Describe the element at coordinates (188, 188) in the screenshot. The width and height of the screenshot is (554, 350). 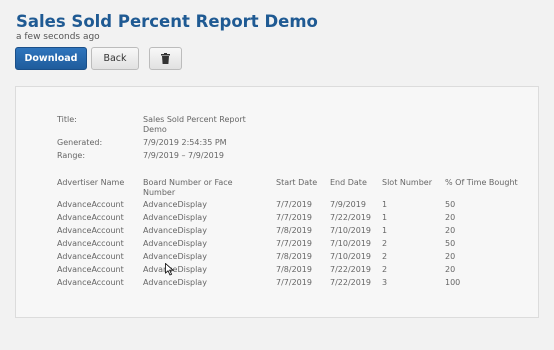
I see `column-header-board: Board Number or Face Number` at that location.